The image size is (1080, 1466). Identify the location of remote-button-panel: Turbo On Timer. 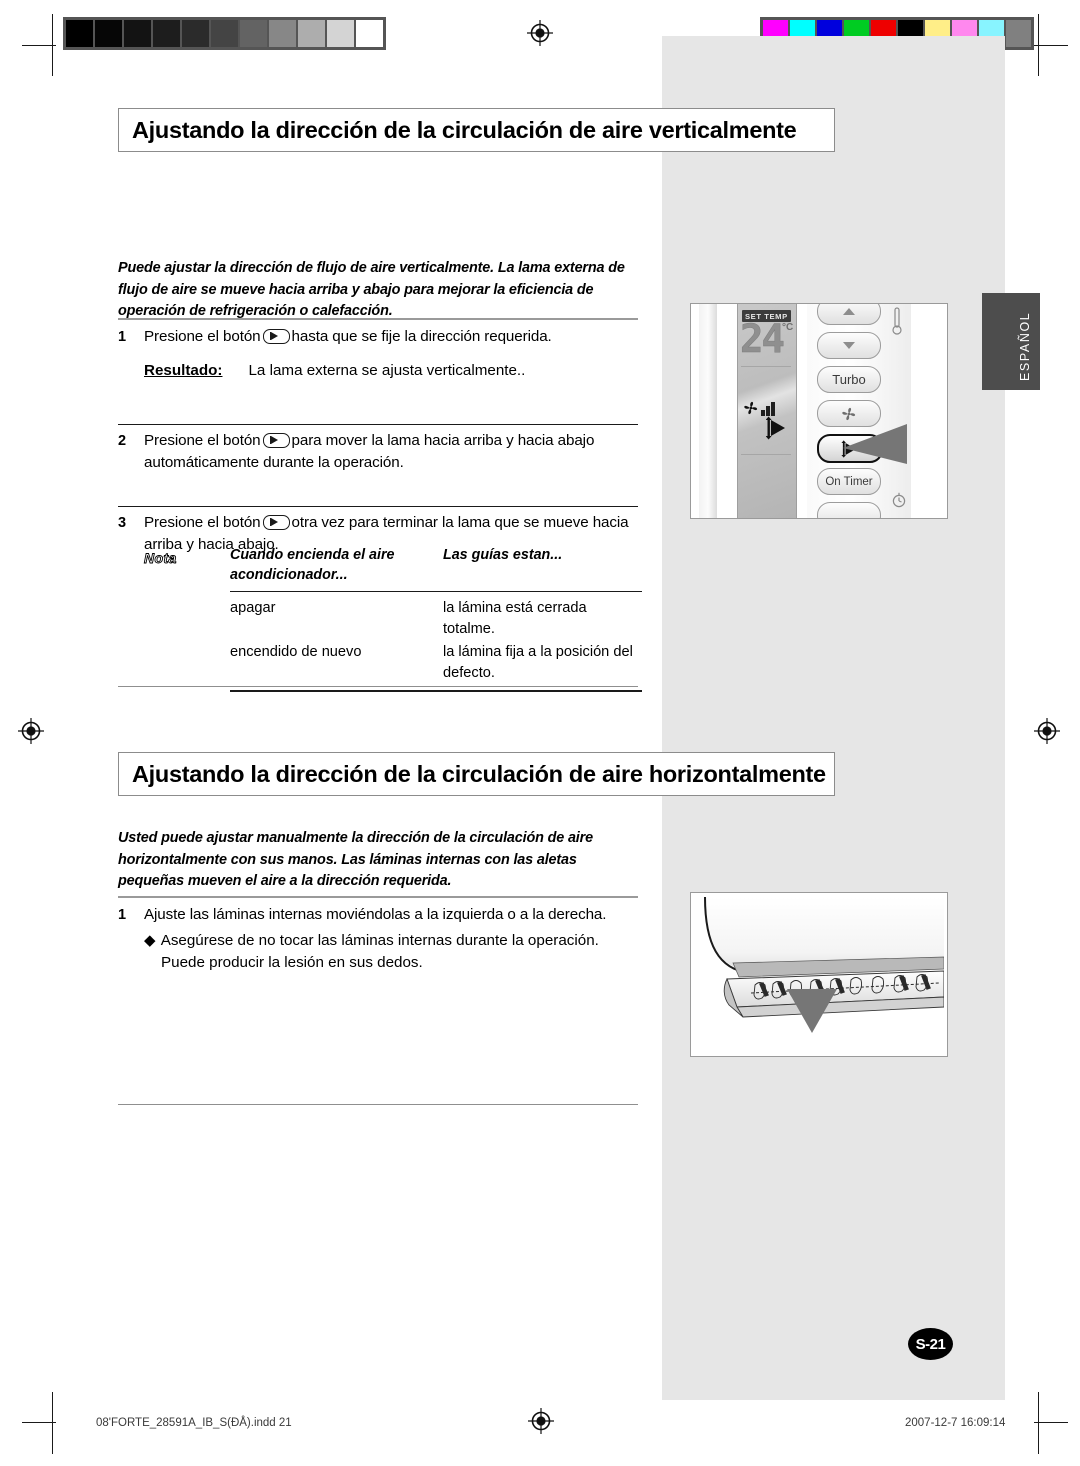
(859, 411).